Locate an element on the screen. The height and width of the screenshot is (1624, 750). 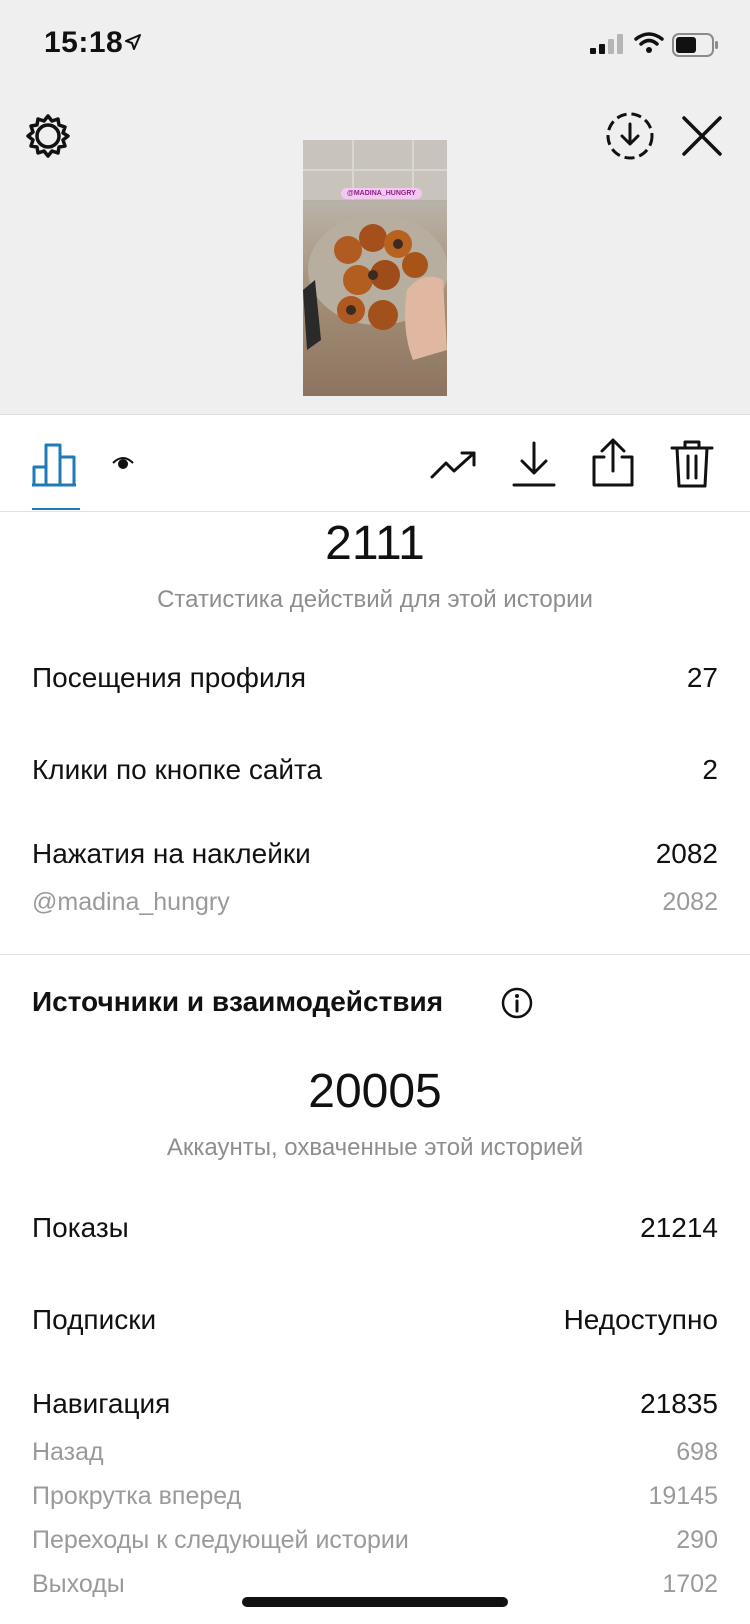
story-photo is located at coordinates (375, 250).